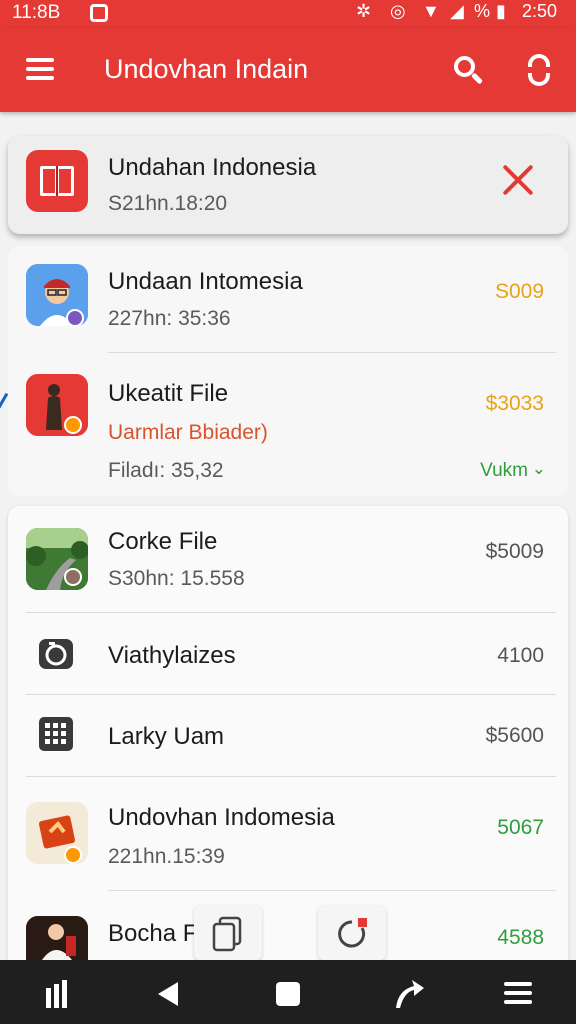 This screenshot has width=576, height=1024. Describe the element at coordinates (166, 470) in the screenshot. I see `item-subtitle-secondary: Filadı: 35,32` at that location.